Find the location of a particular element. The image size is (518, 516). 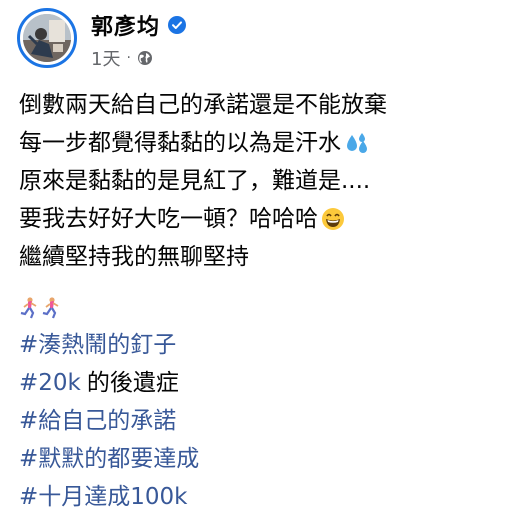

avatar-photo is located at coordinates (47, 38).